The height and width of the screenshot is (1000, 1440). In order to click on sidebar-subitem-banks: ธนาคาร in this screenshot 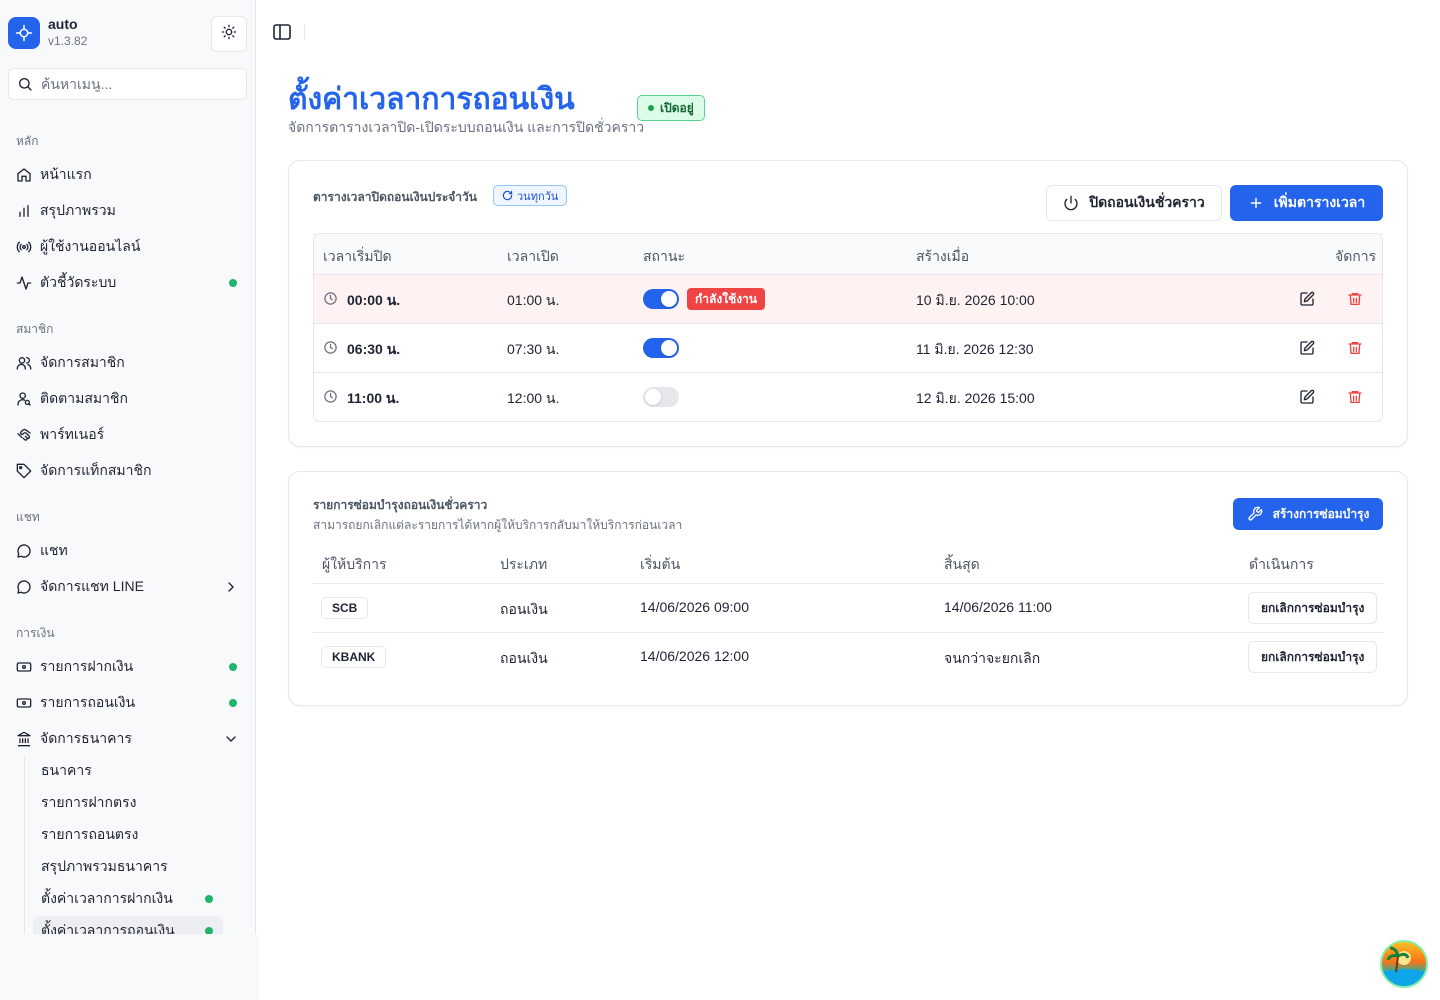, I will do `click(128, 771)`.